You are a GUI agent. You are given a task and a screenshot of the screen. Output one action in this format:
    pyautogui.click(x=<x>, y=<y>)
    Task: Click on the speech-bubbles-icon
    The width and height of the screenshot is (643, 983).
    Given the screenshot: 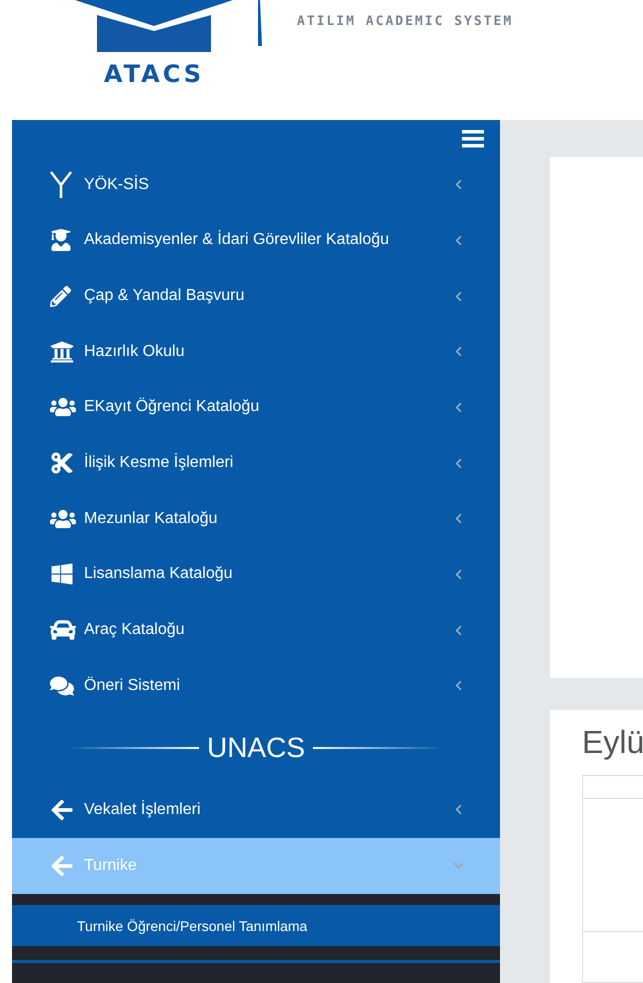 What is the action you would take?
    pyautogui.click(x=62, y=686)
    